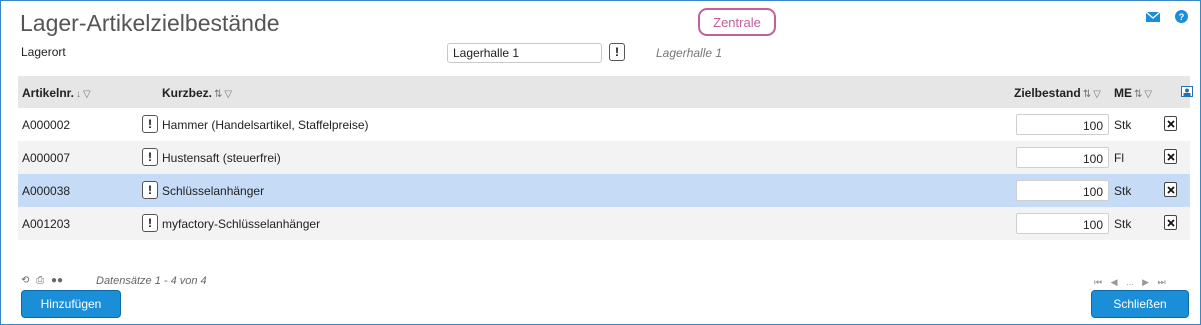 This screenshot has height=325, width=1201. Describe the element at coordinates (604, 190) in the screenshot. I see `table-row-selected: A000038 ! Schlüsselanhänger 100 Stk` at that location.